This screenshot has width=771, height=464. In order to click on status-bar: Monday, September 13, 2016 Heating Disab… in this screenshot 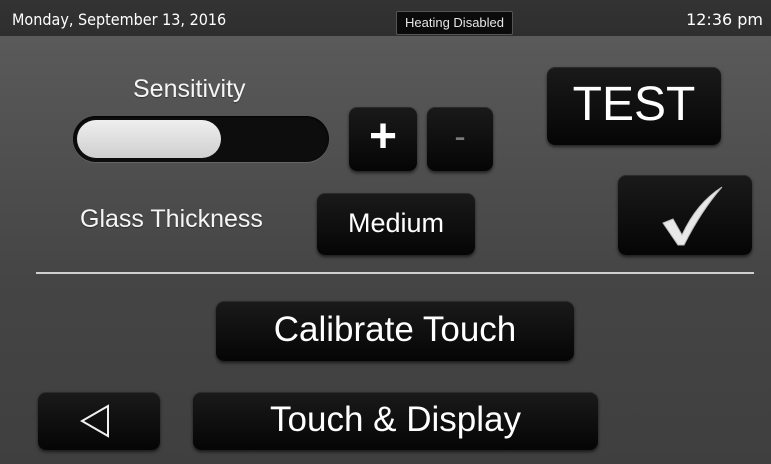, I will do `click(385, 18)`.